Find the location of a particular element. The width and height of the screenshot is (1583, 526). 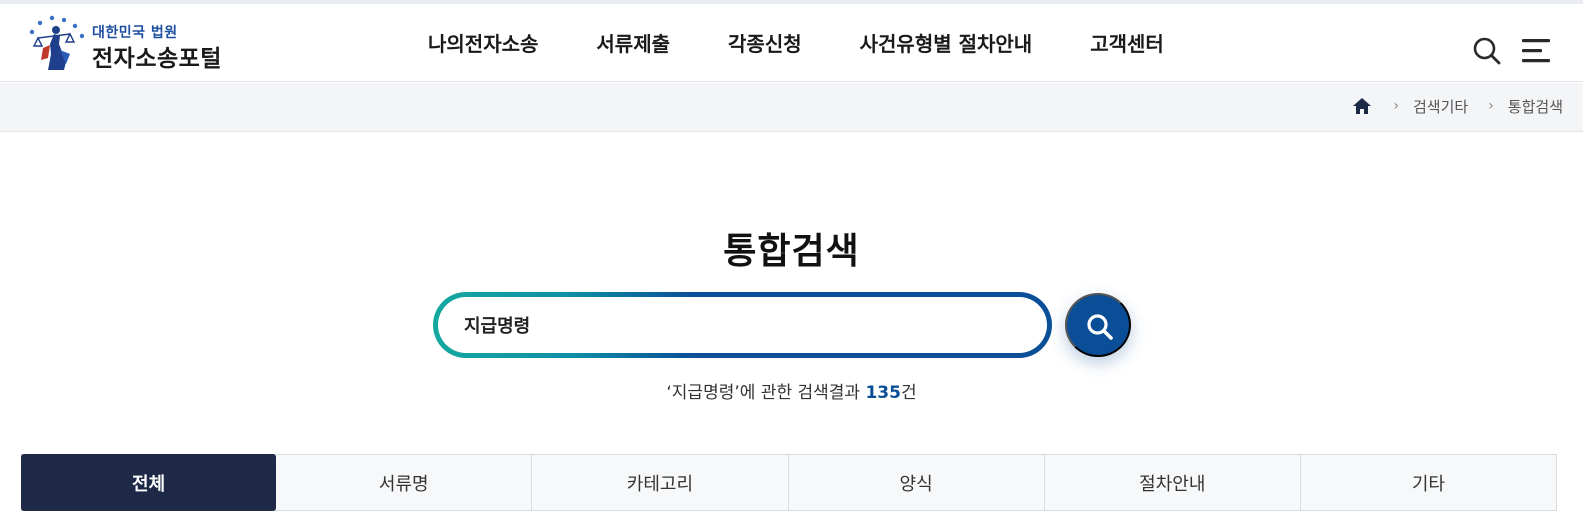

tab-all: 전체 is located at coordinates (149, 482).